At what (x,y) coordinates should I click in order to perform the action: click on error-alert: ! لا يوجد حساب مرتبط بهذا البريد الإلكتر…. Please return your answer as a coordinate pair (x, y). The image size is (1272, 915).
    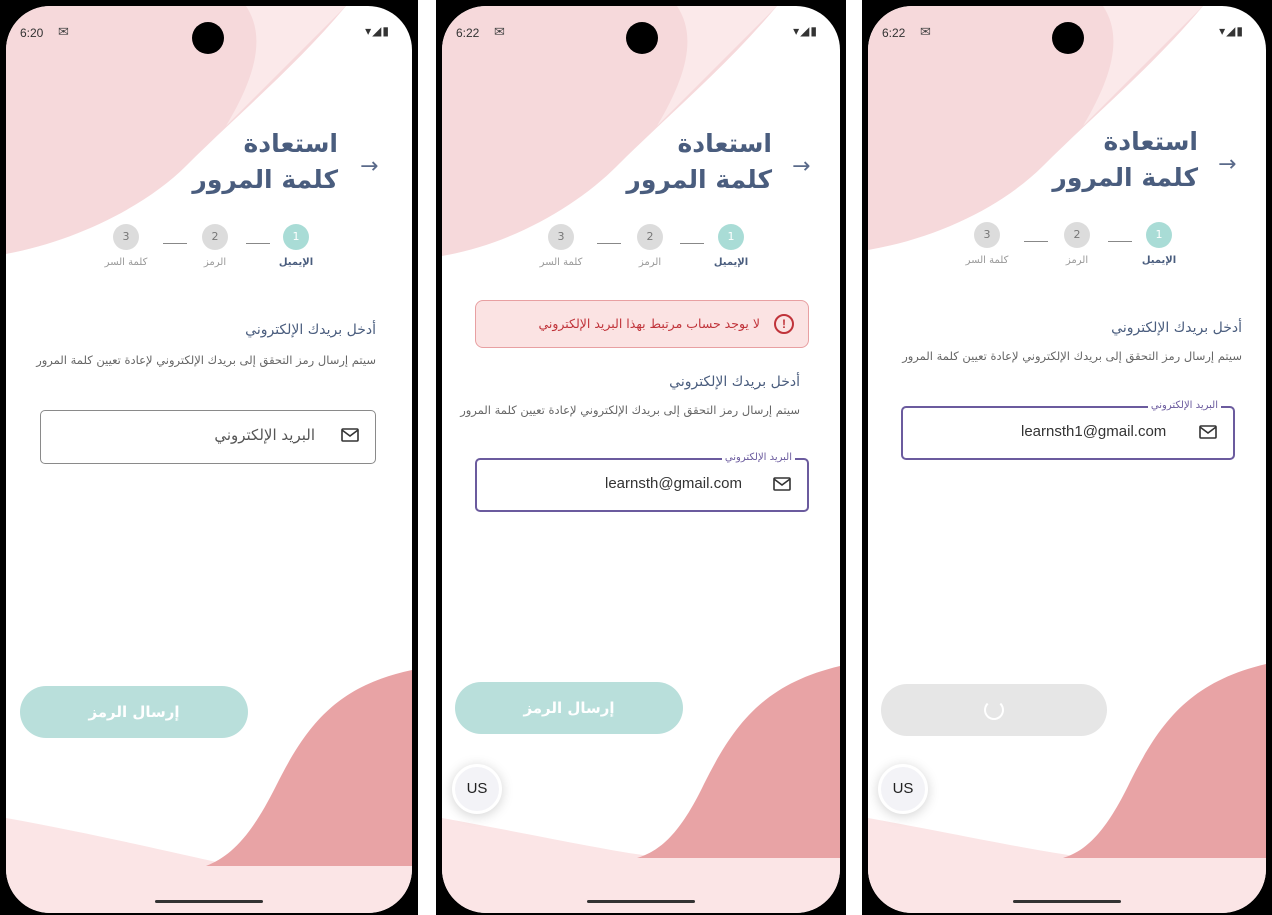
    Looking at the image, I should click on (642, 324).